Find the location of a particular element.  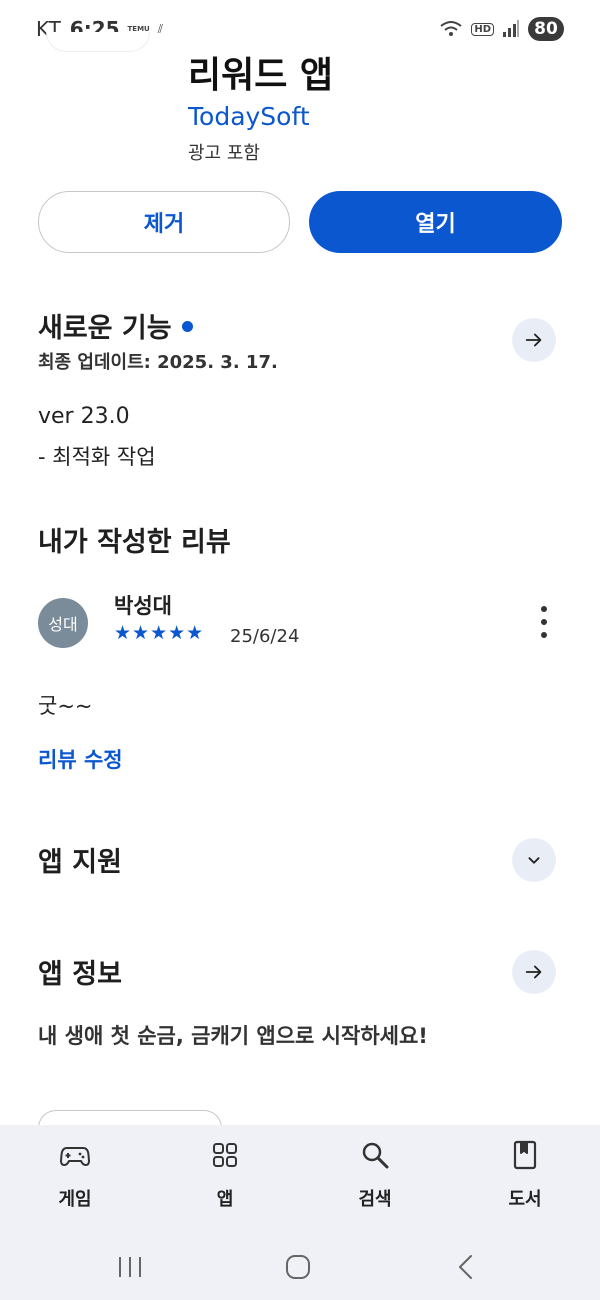

reviewer-name: 박성대 is located at coordinates (143, 606).